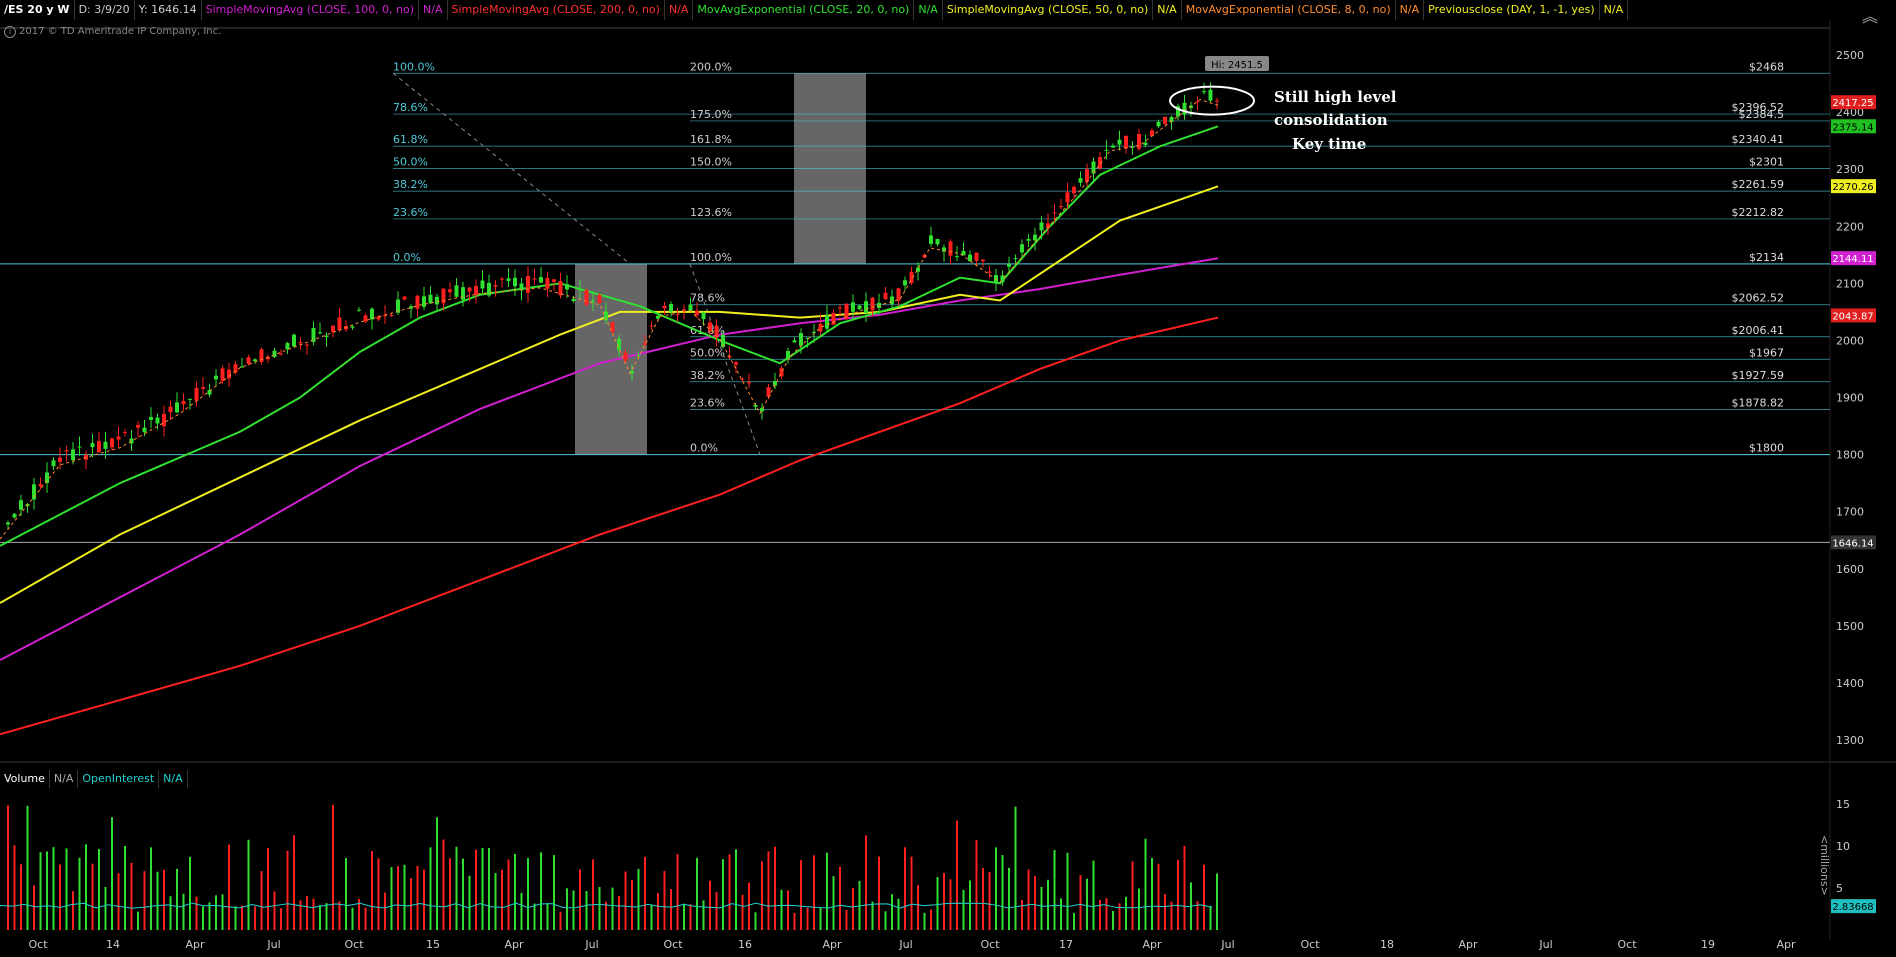 The image size is (1896, 957). I want to click on price-tag-2: 2270.26, so click(1852, 187).